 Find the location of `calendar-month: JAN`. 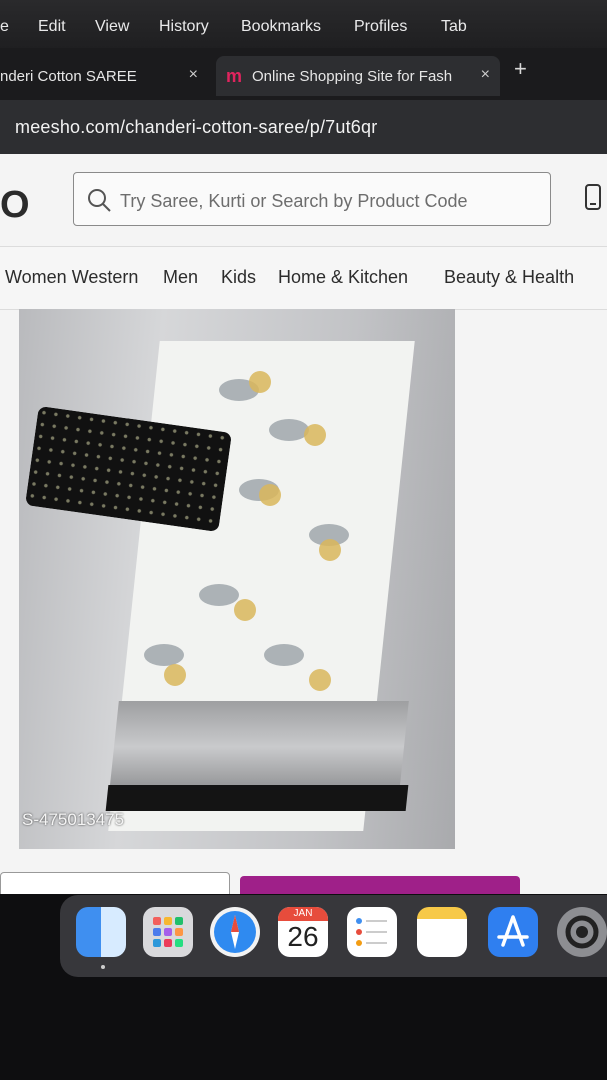

calendar-month: JAN is located at coordinates (303, 914).